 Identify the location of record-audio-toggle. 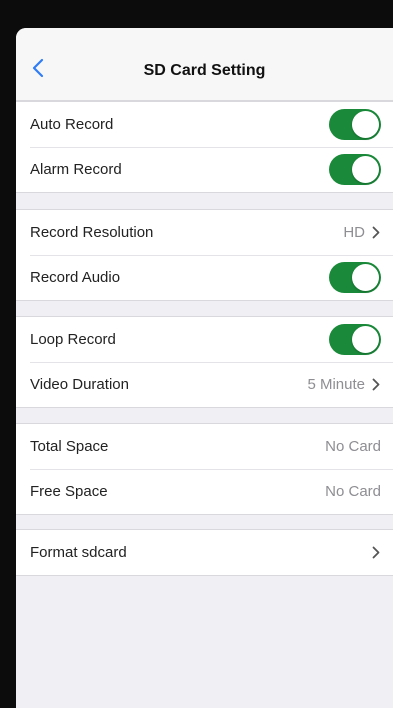
(355, 277).